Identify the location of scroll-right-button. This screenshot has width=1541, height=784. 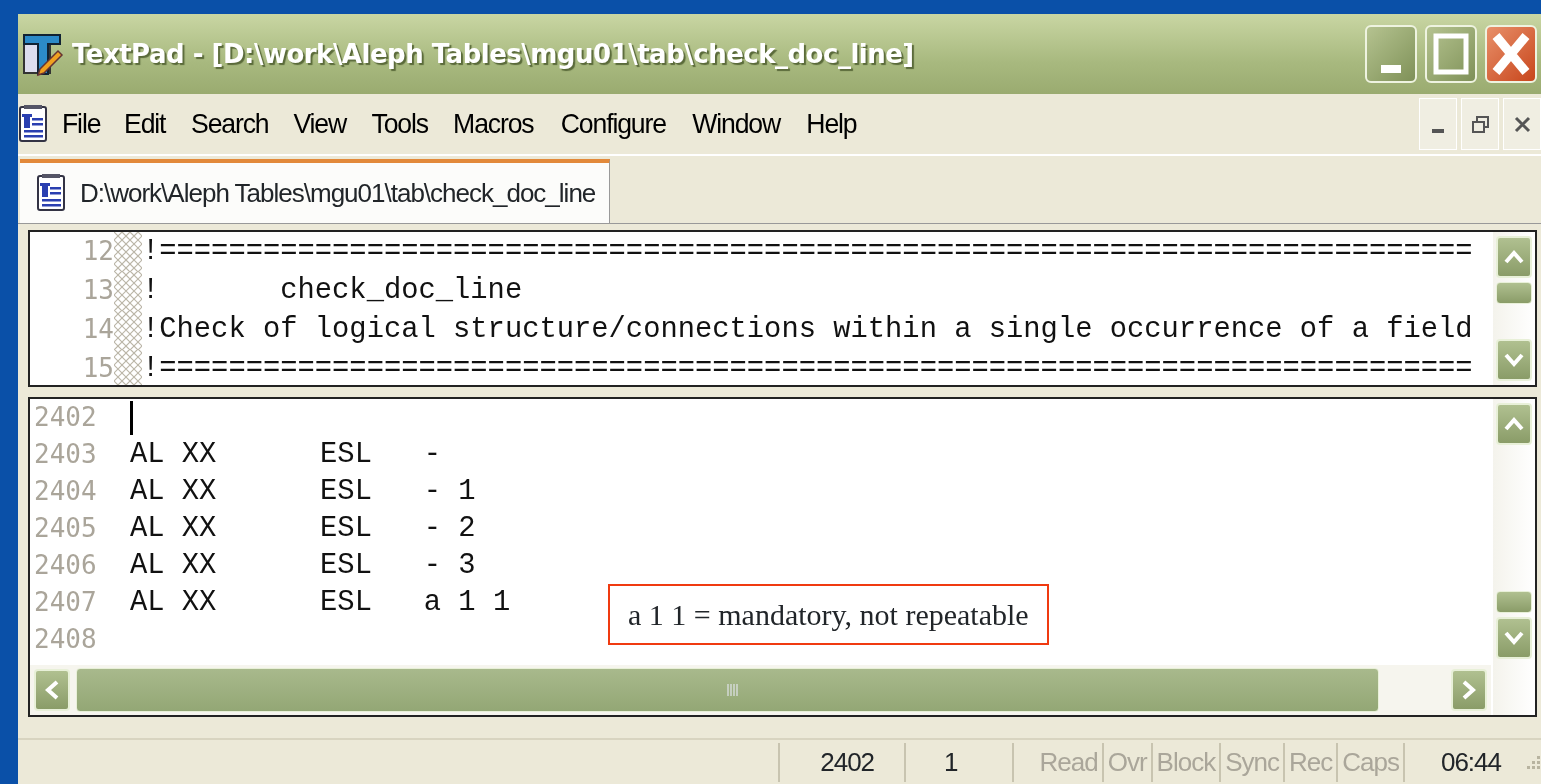
(1469, 690).